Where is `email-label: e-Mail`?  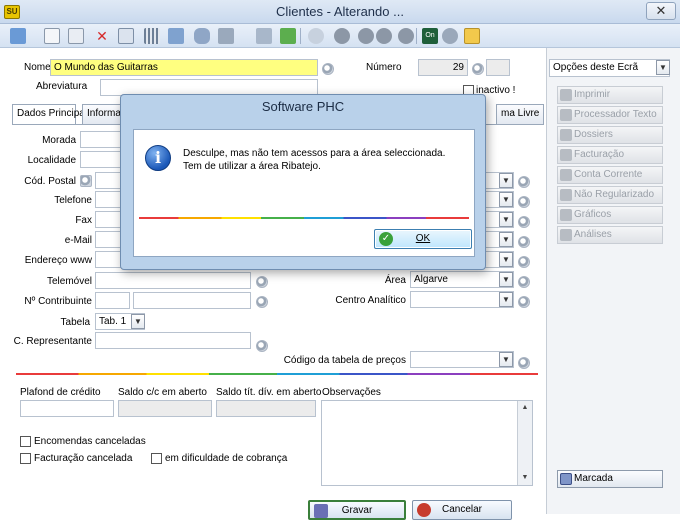
email-label: e-Mail is located at coordinates (78, 240).